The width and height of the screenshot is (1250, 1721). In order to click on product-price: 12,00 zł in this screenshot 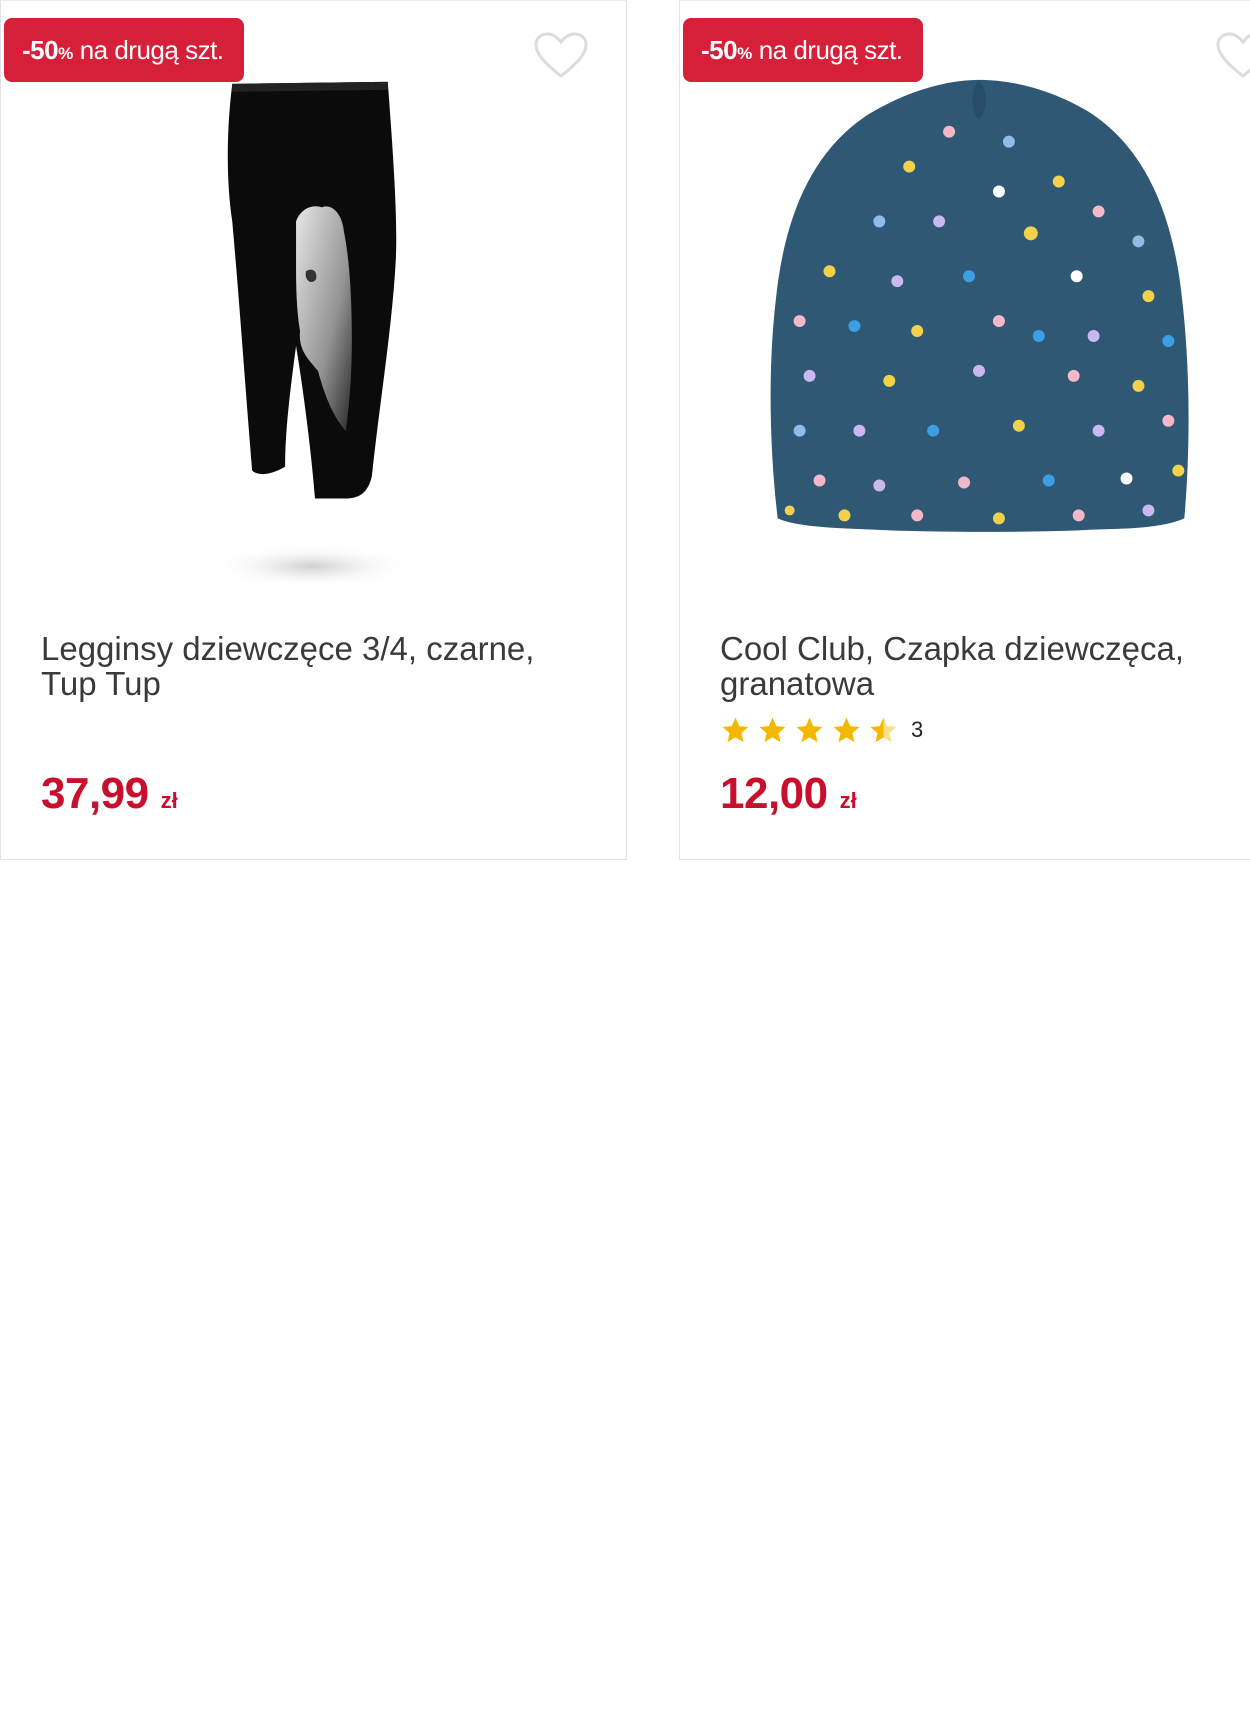, I will do `click(788, 794)`.